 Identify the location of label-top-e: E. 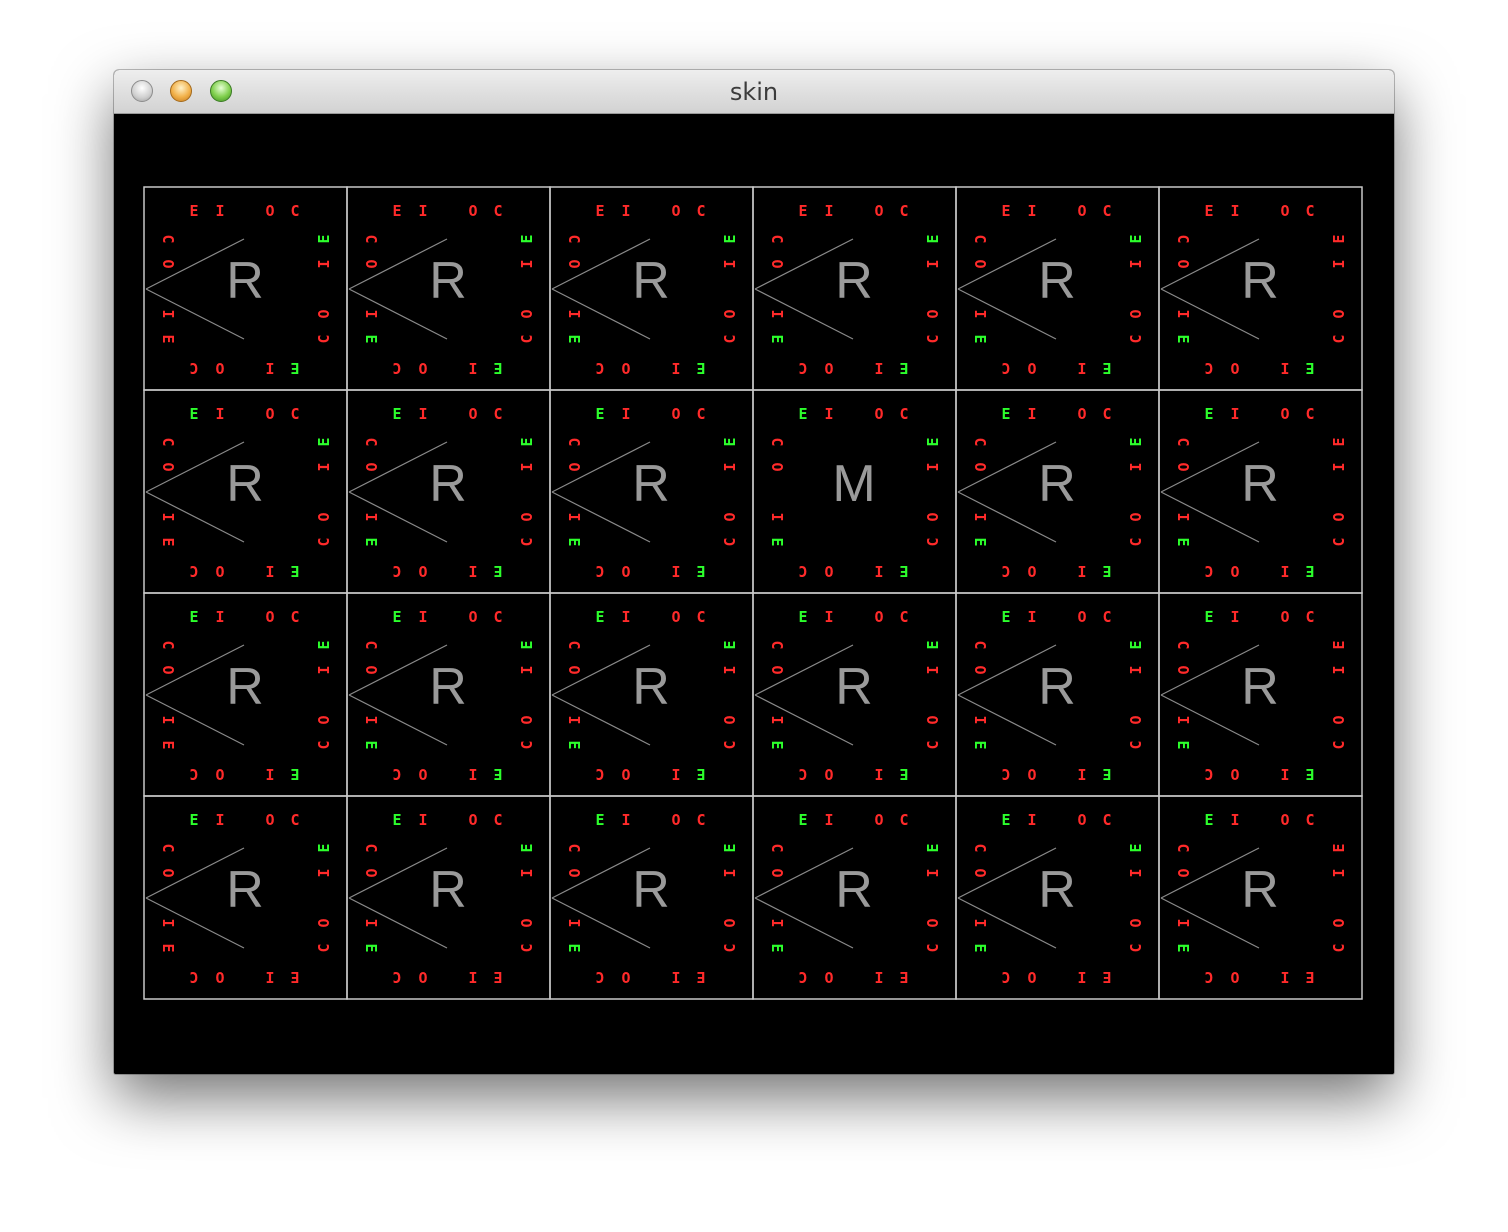
(396, 414).